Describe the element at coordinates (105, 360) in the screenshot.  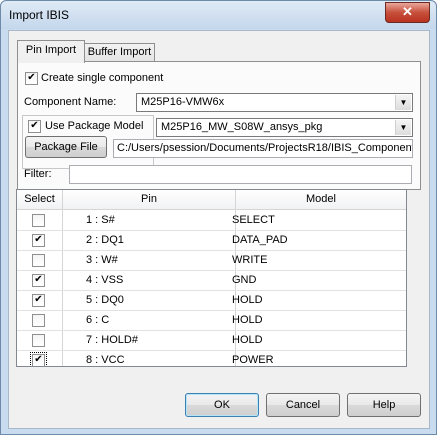
I see `pin-cell: 8 : VCC` at that location.